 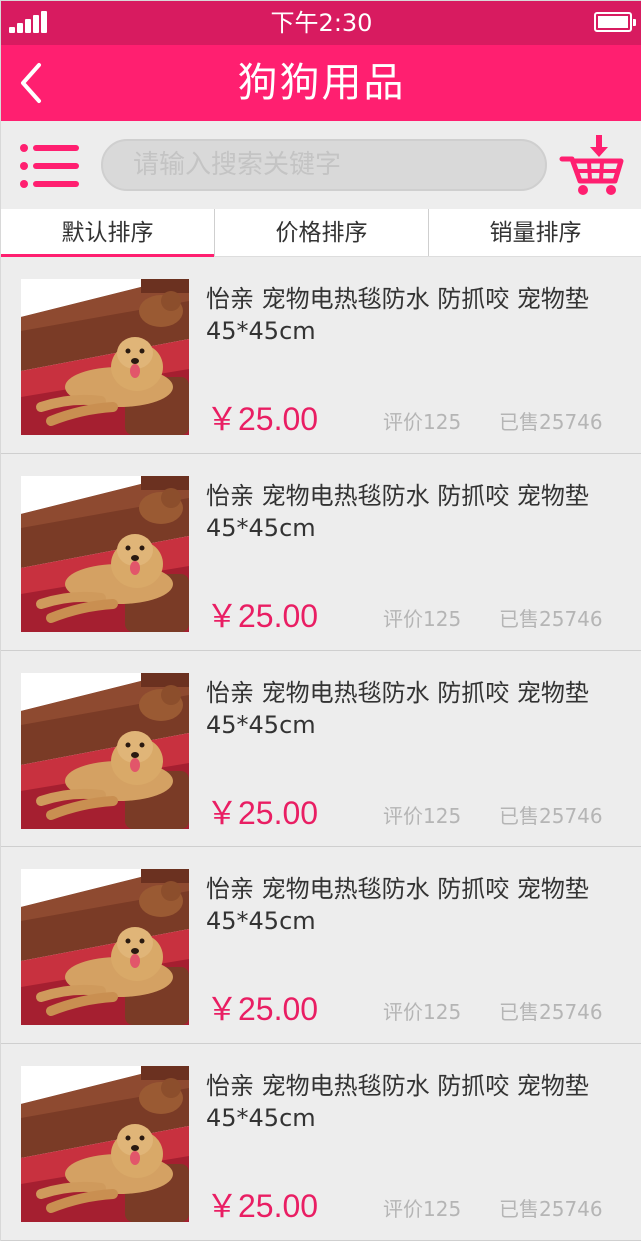 I want to click on category-menu-button, so click(x=50, y=166).